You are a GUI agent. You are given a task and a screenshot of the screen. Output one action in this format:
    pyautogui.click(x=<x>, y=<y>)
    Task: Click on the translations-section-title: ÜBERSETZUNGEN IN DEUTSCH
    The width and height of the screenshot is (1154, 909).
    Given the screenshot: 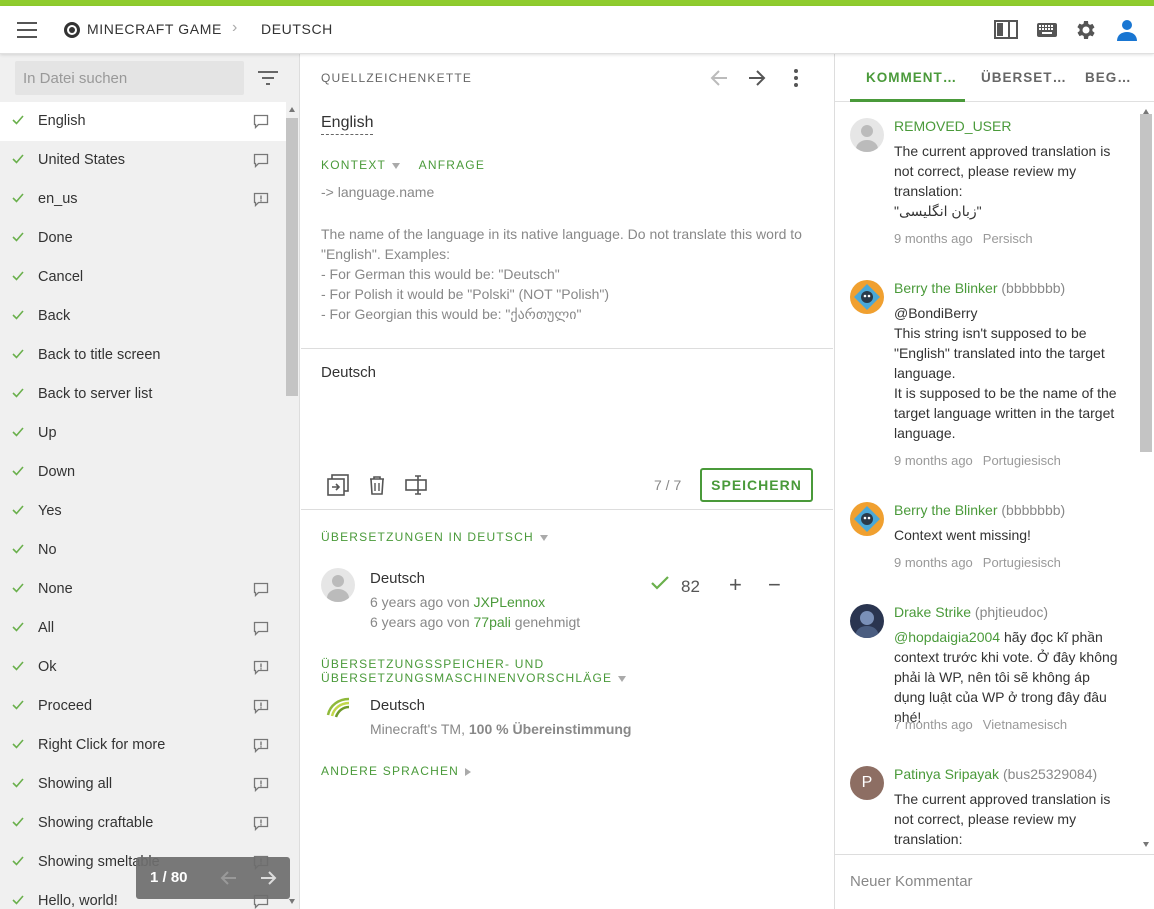 What is the action you would take?
    pyautogui.click(x=434, y=537)
    